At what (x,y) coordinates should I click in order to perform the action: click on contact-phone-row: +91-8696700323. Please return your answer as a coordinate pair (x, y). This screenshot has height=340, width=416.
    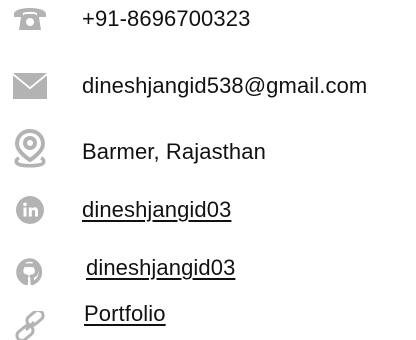
    Looking at the image, I should click on (208, 20).